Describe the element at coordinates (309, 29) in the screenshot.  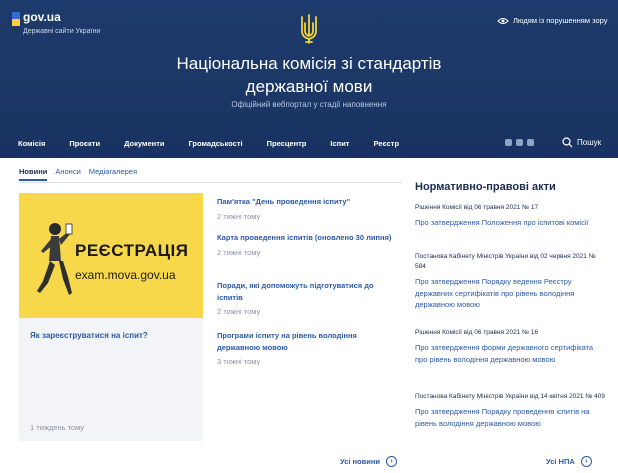
I see `trident-emblem-icon` at that location.